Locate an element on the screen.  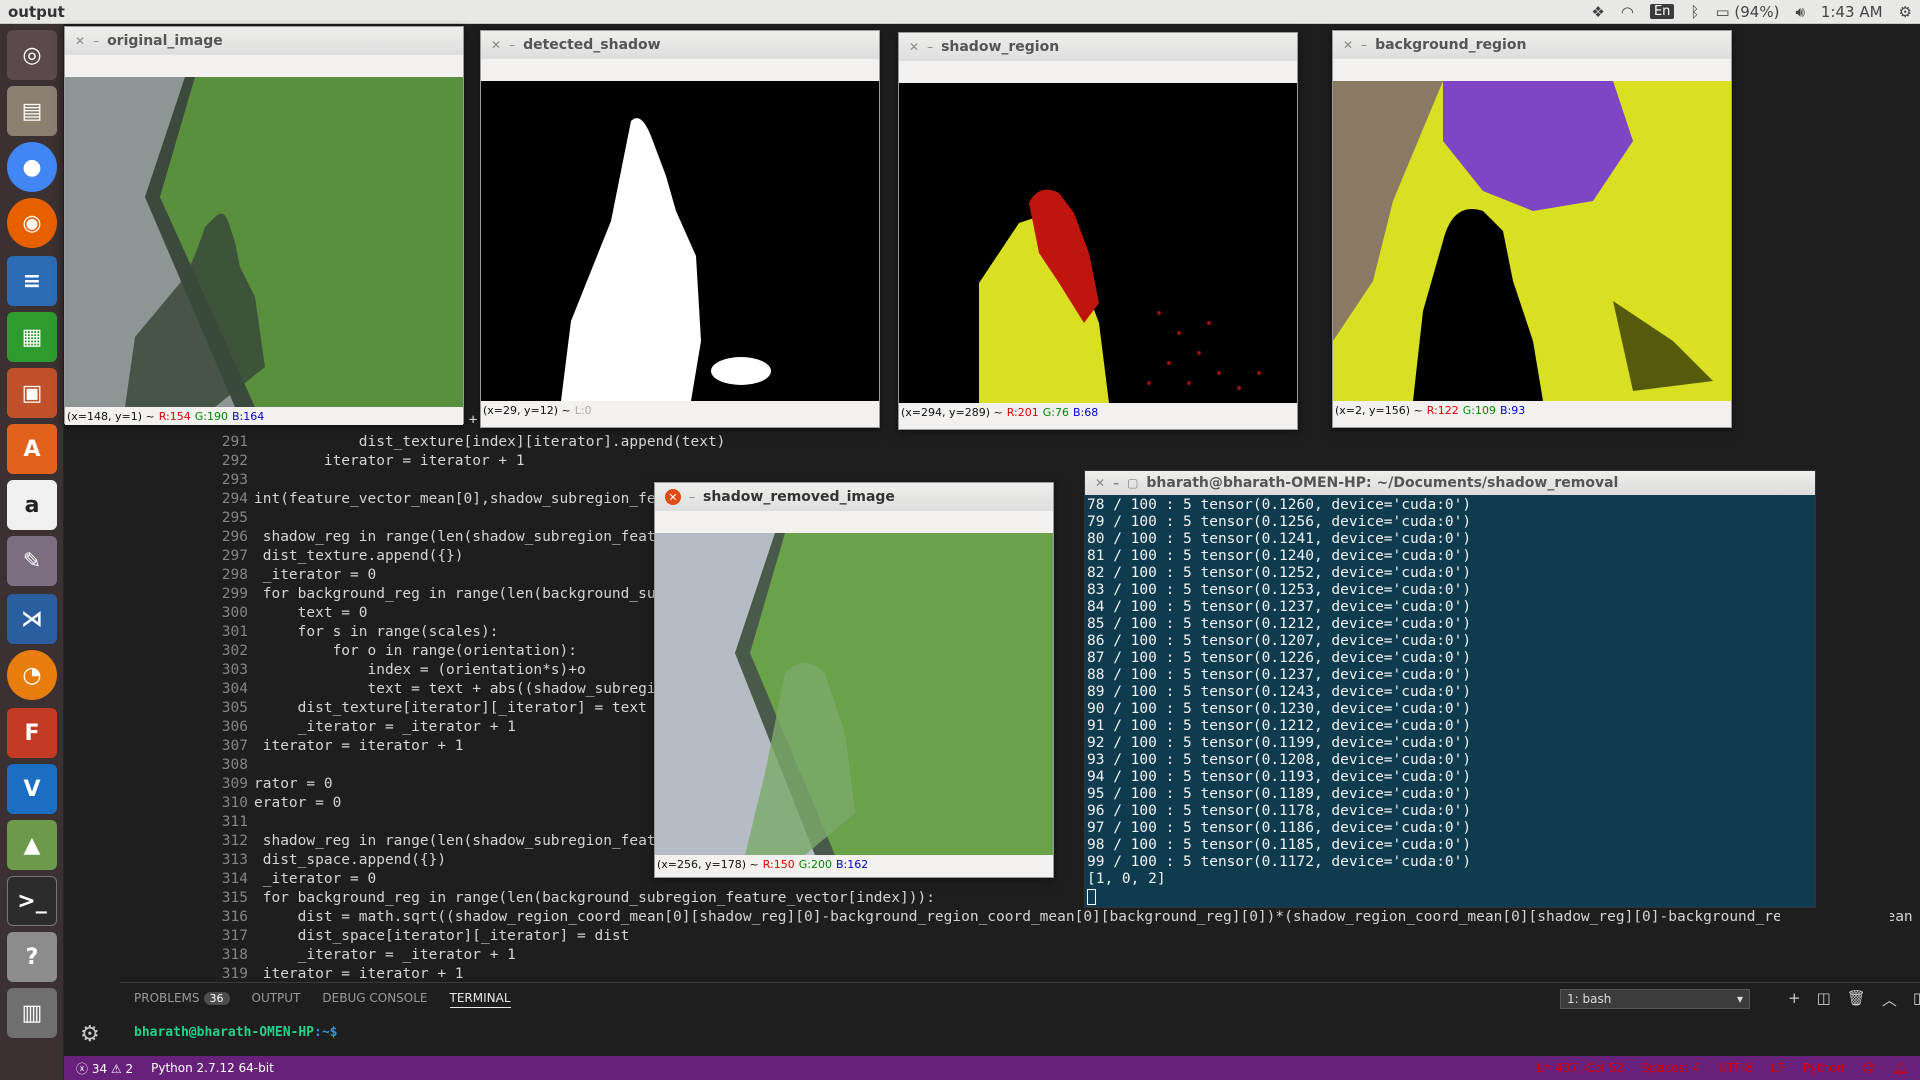
line-number: 317 is located at coordinates (234, 936).